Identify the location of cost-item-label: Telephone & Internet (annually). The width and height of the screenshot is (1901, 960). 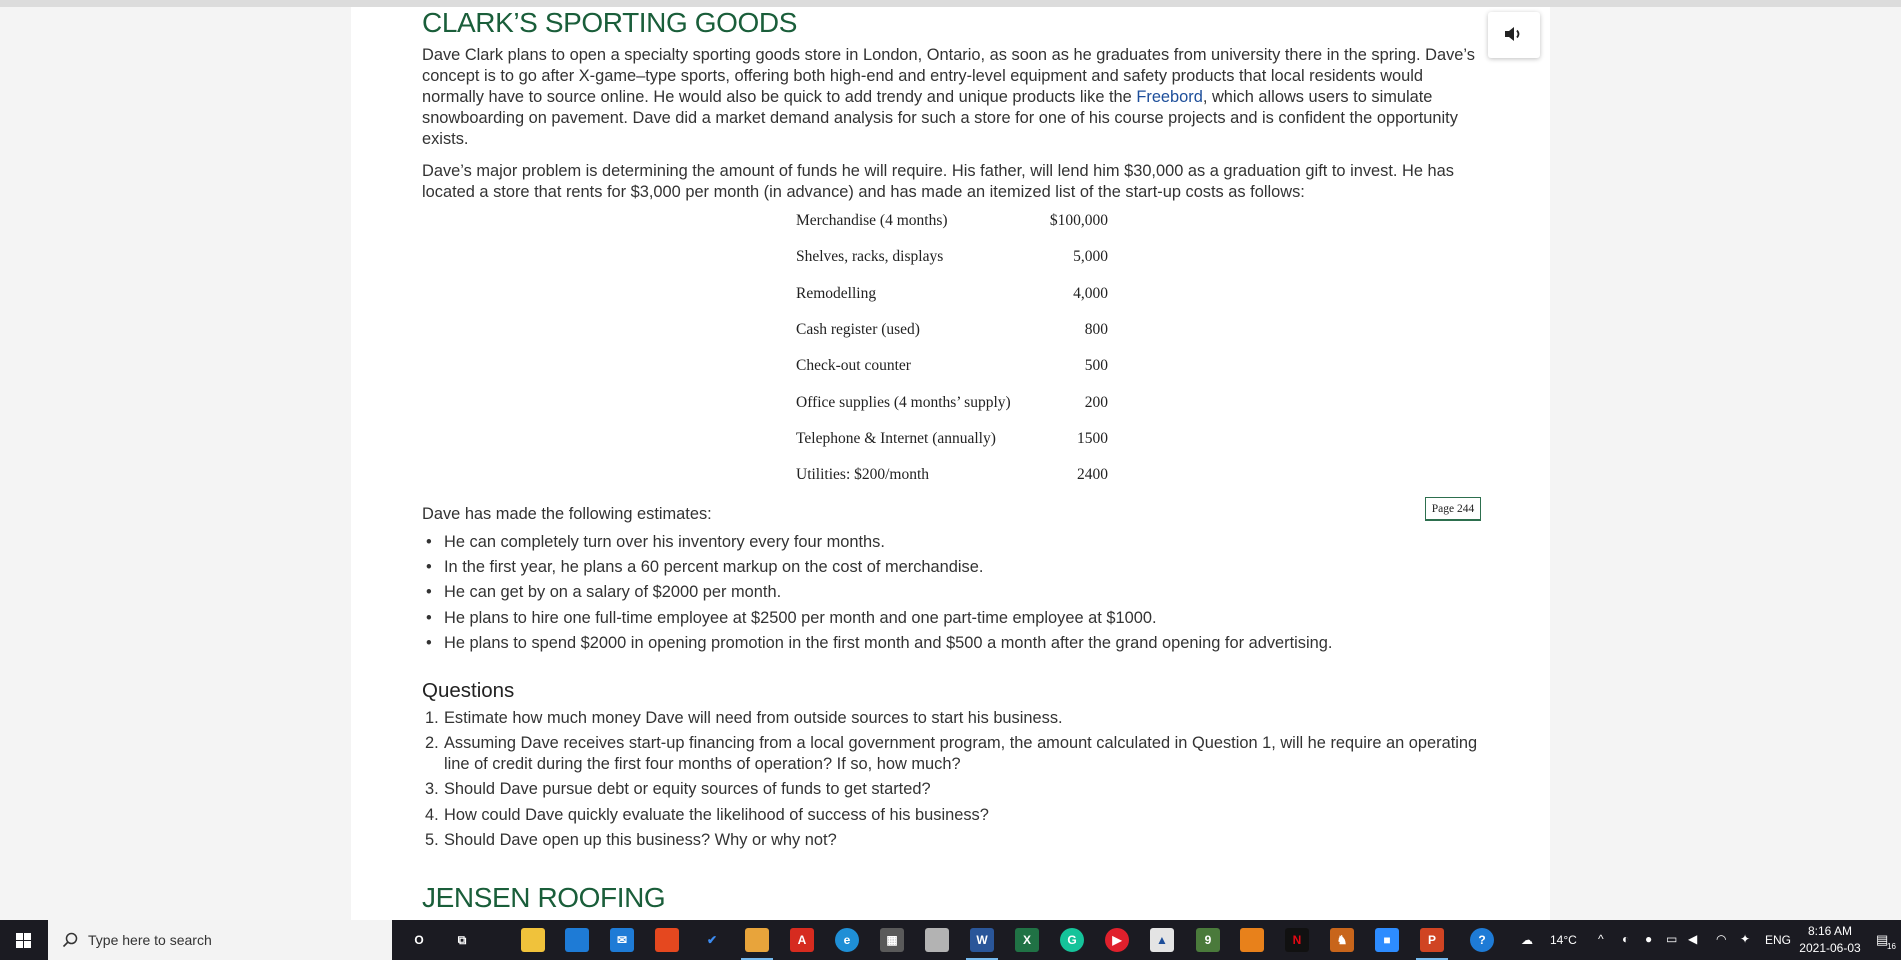
(896, 438).